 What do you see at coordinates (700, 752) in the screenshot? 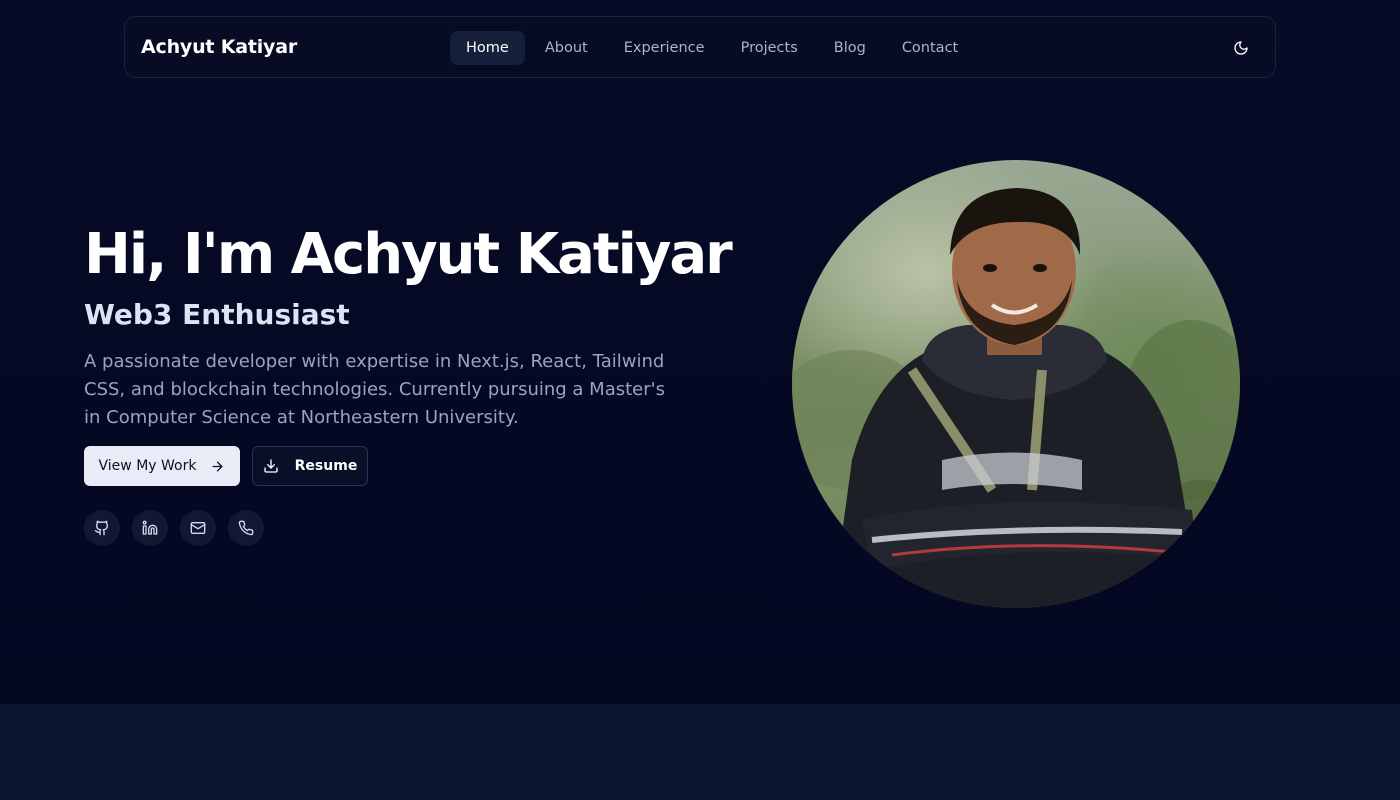
I see `next-section-band` at bounding box center [700, 752].